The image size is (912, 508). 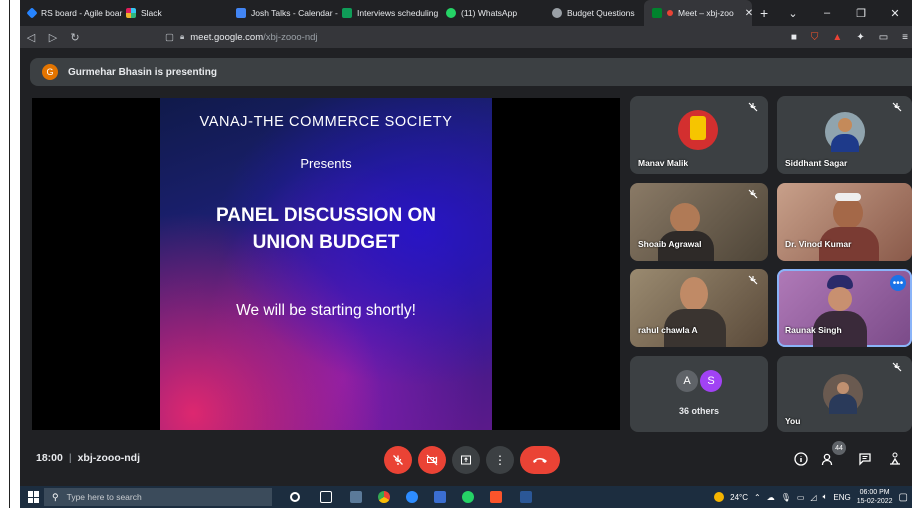 What do you see at coordinates (905, 37) in the screenshot?
I see `menu-icon: ≡` at bounding box center [905, 37].